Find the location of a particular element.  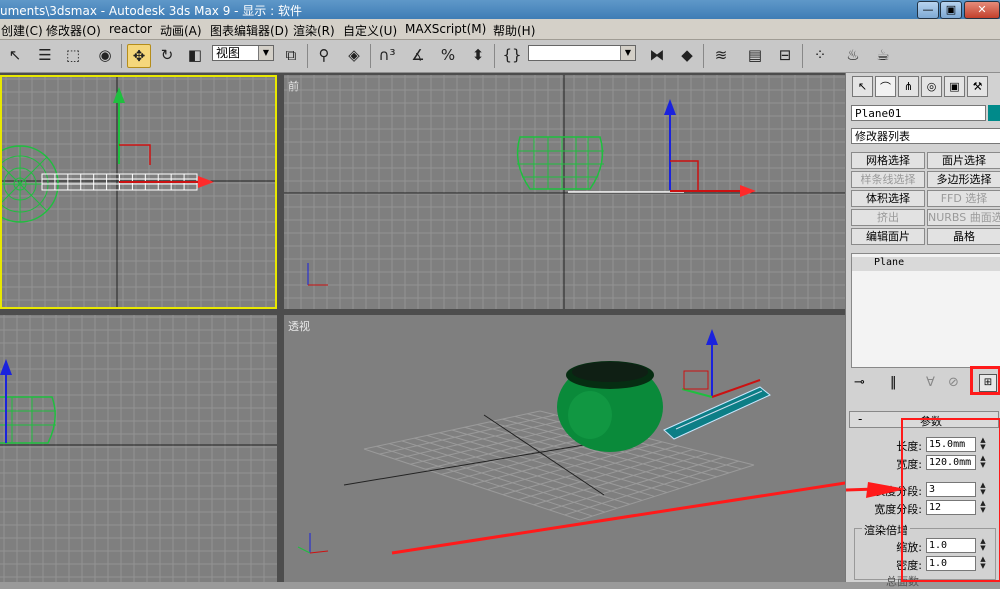

object-color-swatch is located at coordinates (994, 113).